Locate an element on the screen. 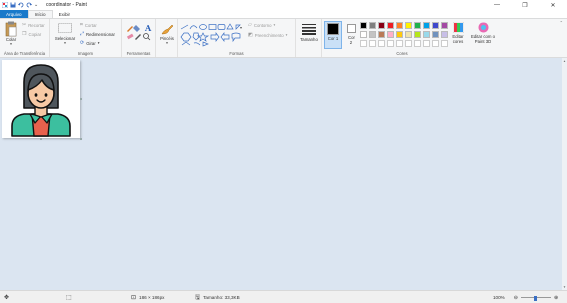  quick-access-toolbar: ⌄ is located at coordinates (20, 5).